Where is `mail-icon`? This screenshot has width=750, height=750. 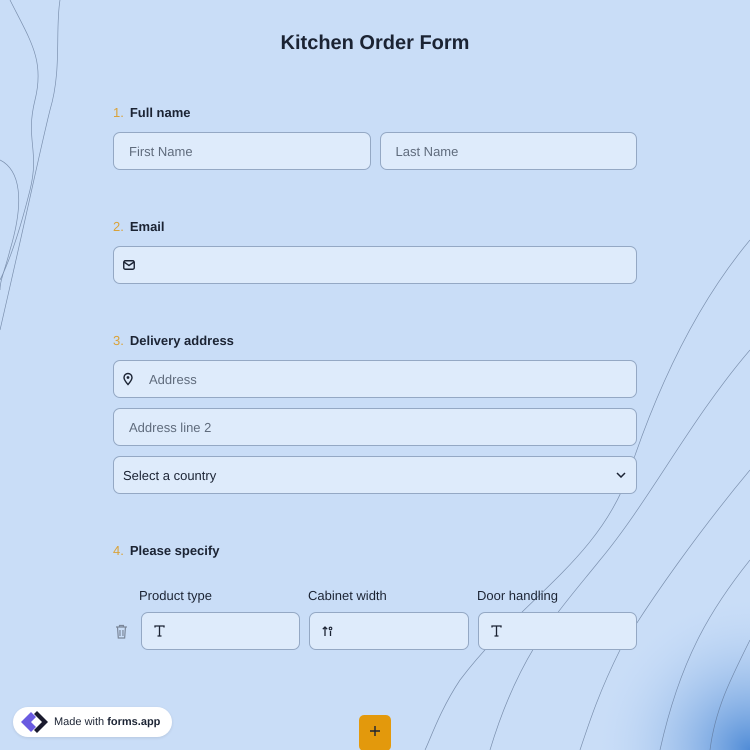
mail-icon is located at coordinates (129, 265).